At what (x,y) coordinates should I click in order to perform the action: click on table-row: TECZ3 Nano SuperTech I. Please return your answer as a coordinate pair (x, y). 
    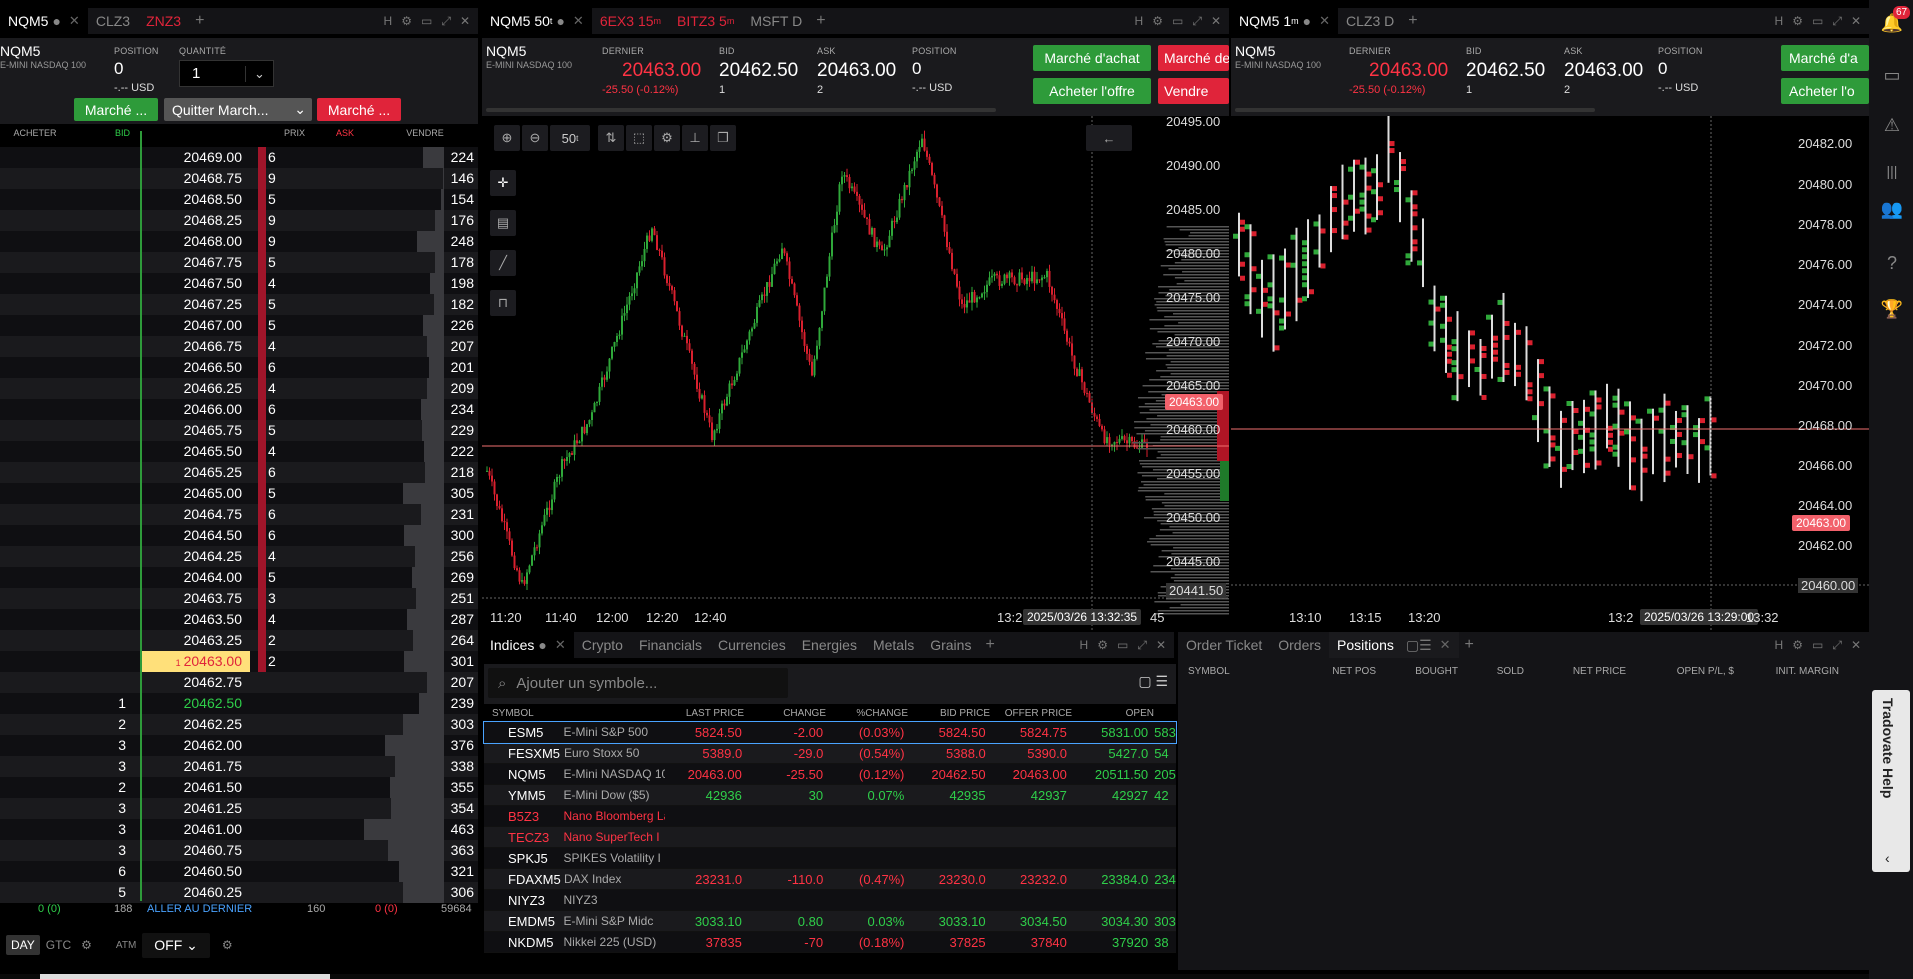
    Looking at the image, I should click on (830, 837).